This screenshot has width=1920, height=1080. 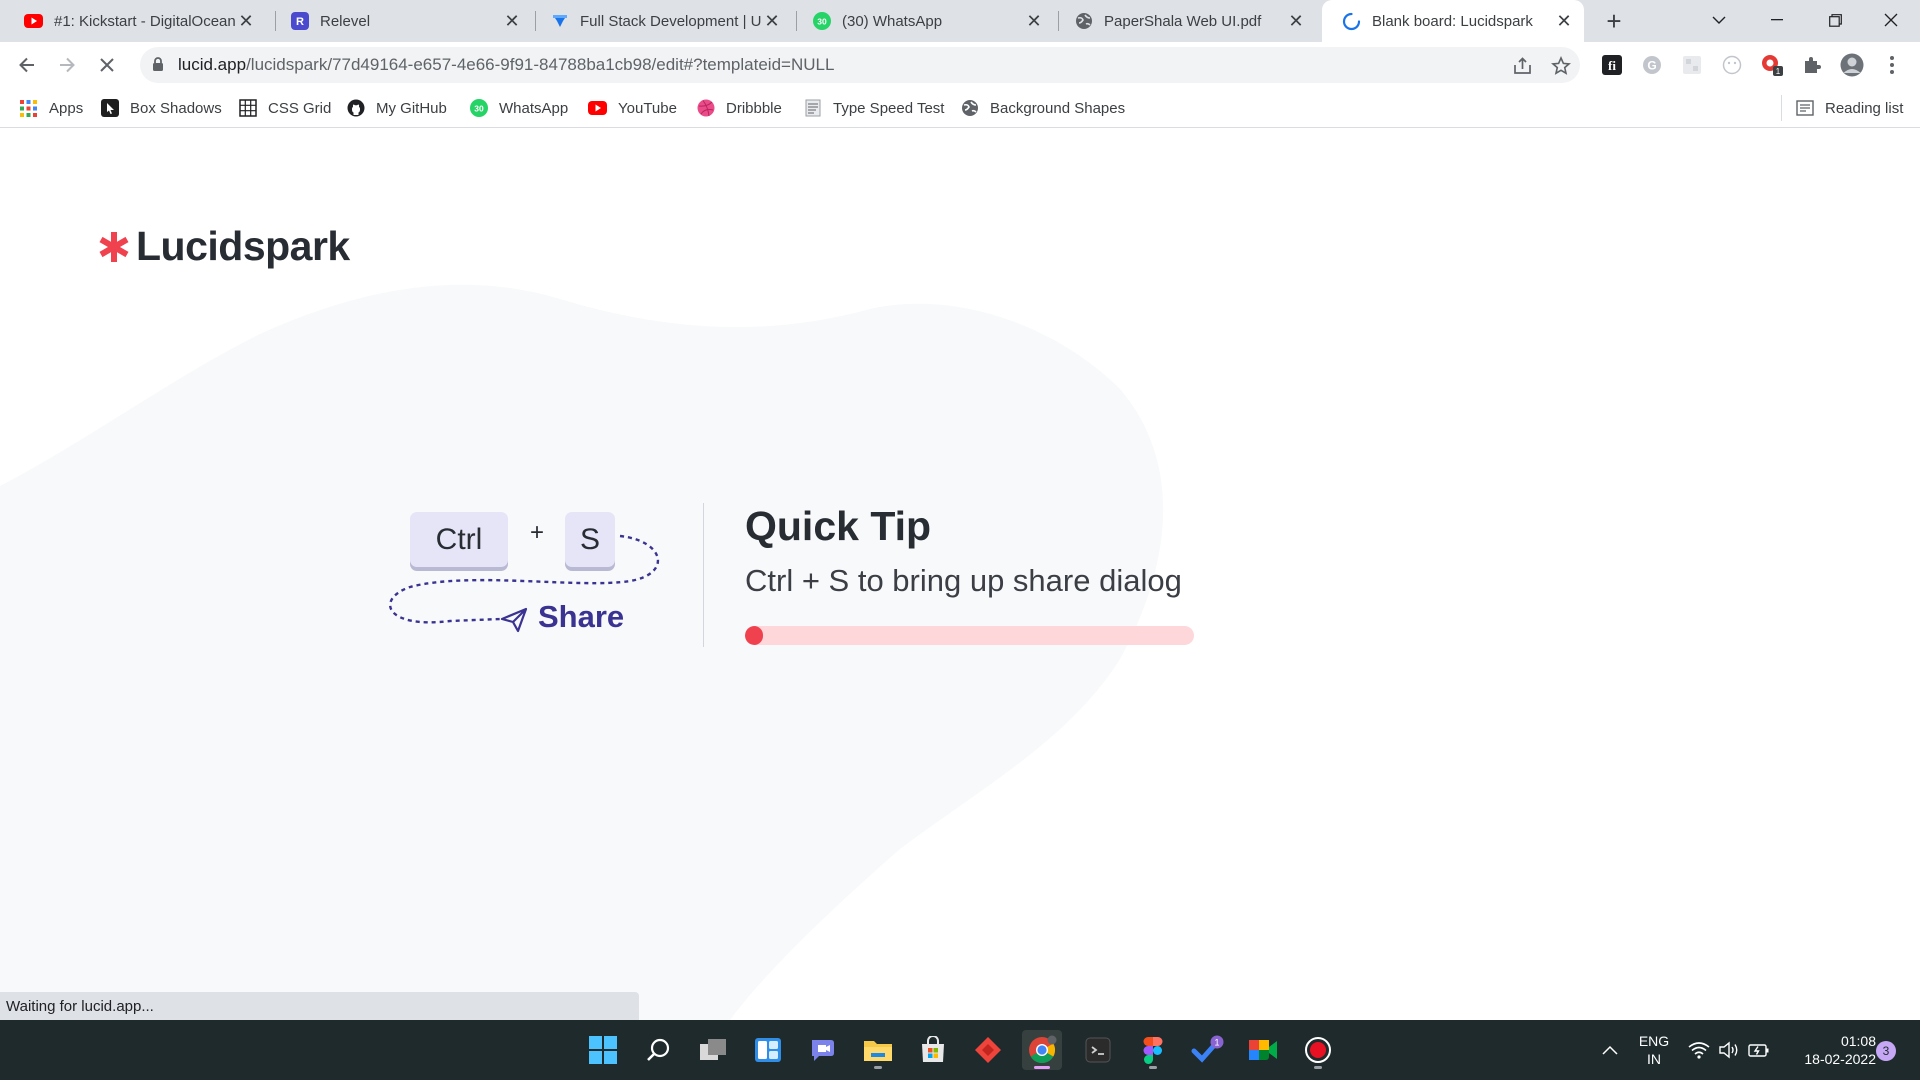 I want to click on clock-time: 01:08, so click(x=1858, y=1041).